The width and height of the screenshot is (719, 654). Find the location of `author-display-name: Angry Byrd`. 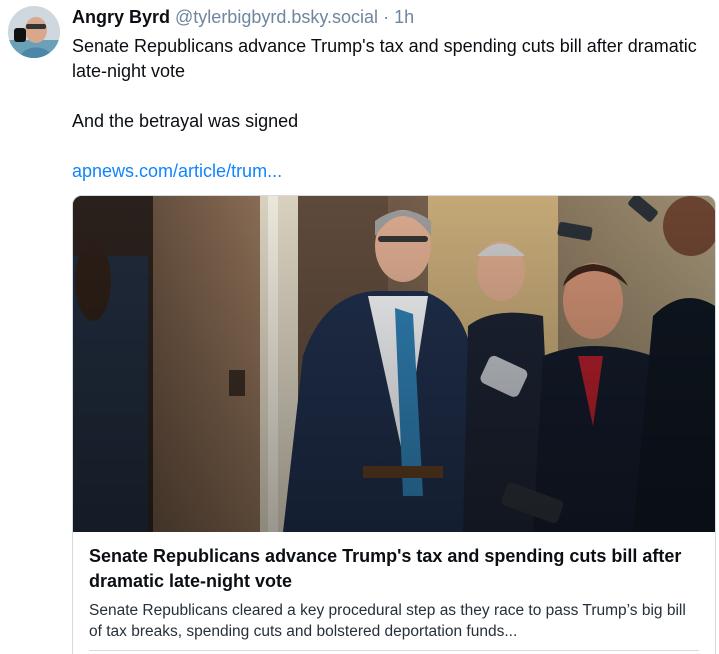

author-display-name: Angry Byrd is located at coordinates (121, 17).